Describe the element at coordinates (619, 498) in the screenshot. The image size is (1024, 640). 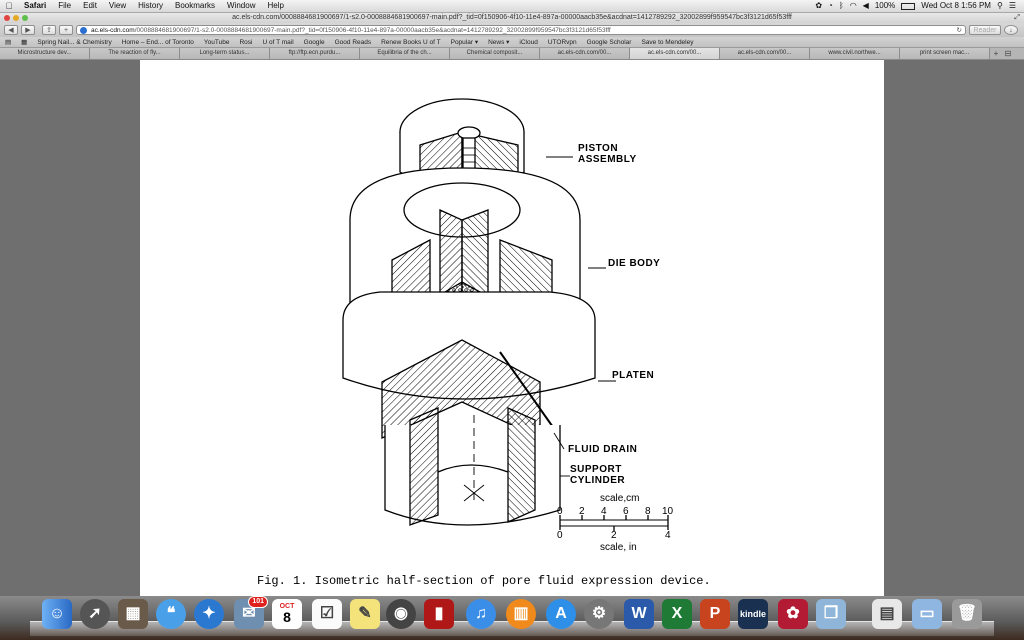
I see `scale-cm-label: scale,cm` at that location.